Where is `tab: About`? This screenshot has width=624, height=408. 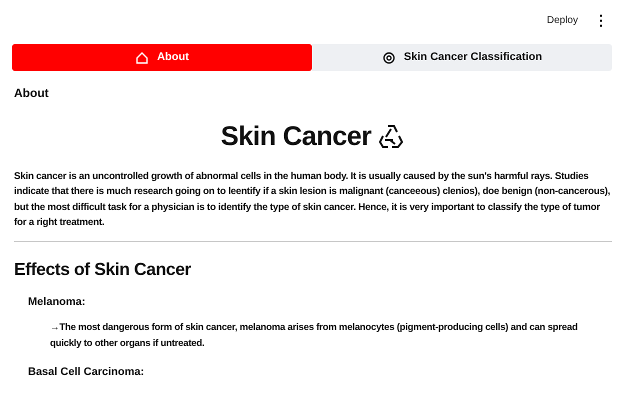
tab: About is located at coordinates (162, 57).